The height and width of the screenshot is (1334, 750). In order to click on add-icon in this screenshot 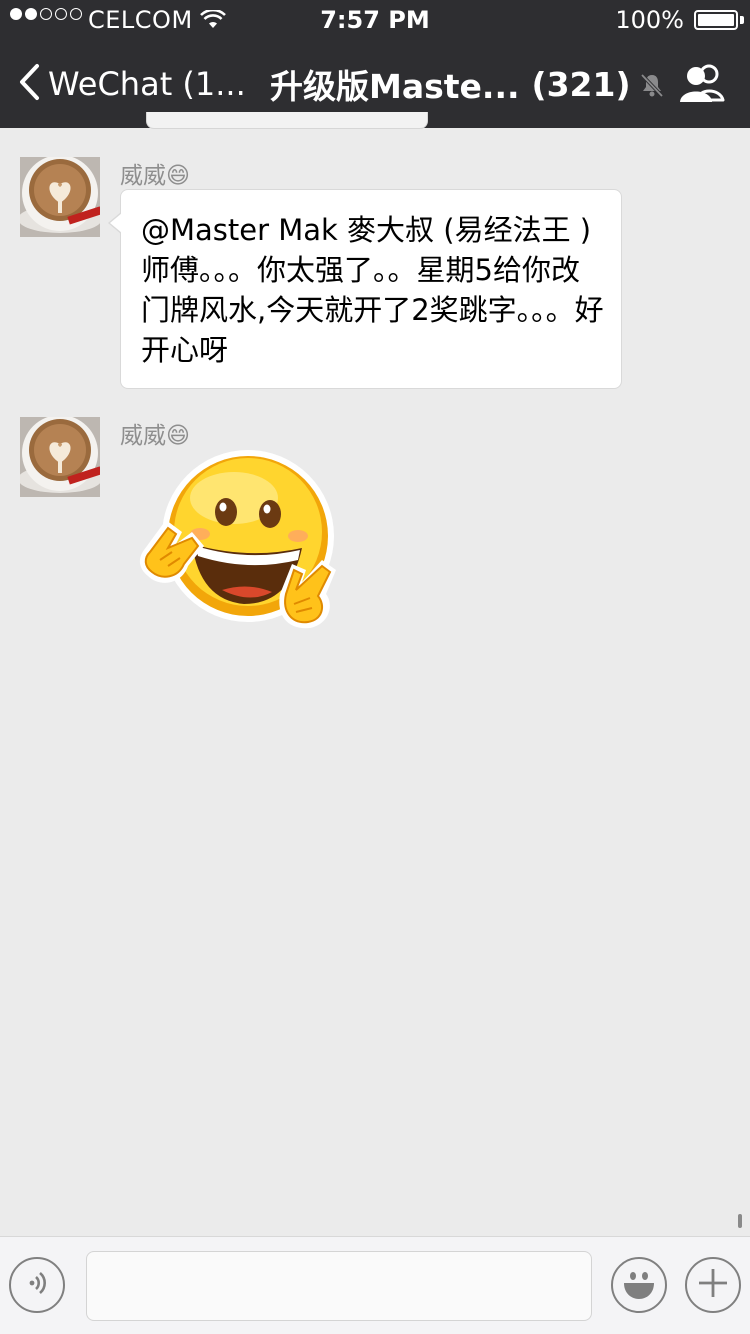, I will do `click(713, 1285)`.